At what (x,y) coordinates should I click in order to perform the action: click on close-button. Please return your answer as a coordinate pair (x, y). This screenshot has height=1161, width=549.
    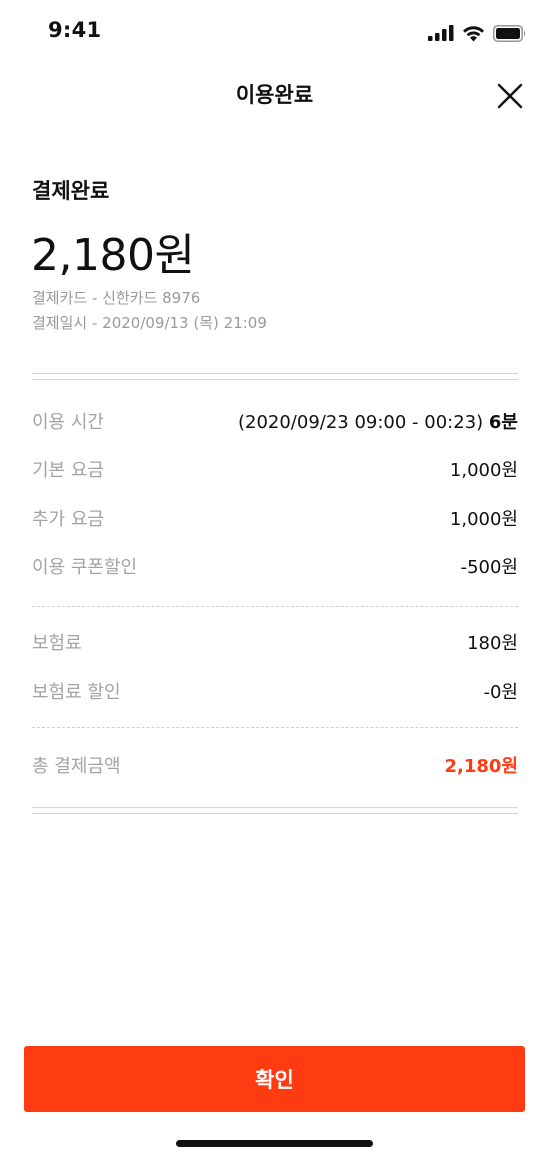
    Looking at the image, I should click on (510, 96).